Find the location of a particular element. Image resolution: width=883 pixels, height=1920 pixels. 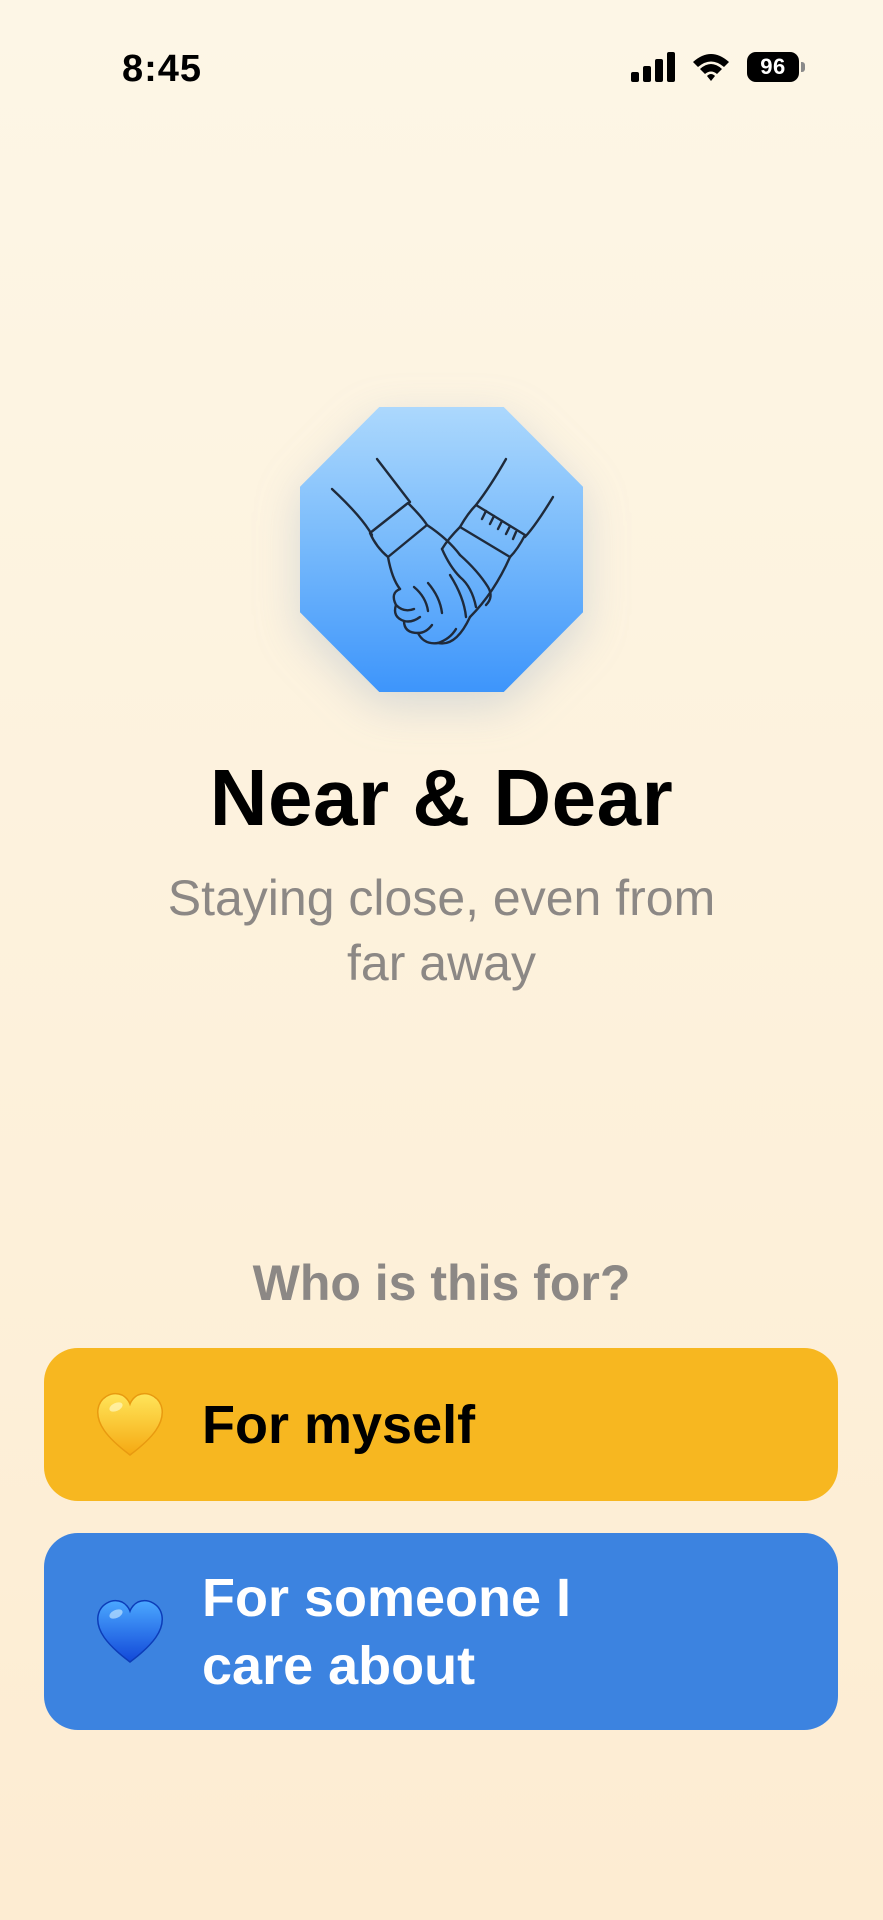

holding-hands-icon is located at coordinates (442, 551).